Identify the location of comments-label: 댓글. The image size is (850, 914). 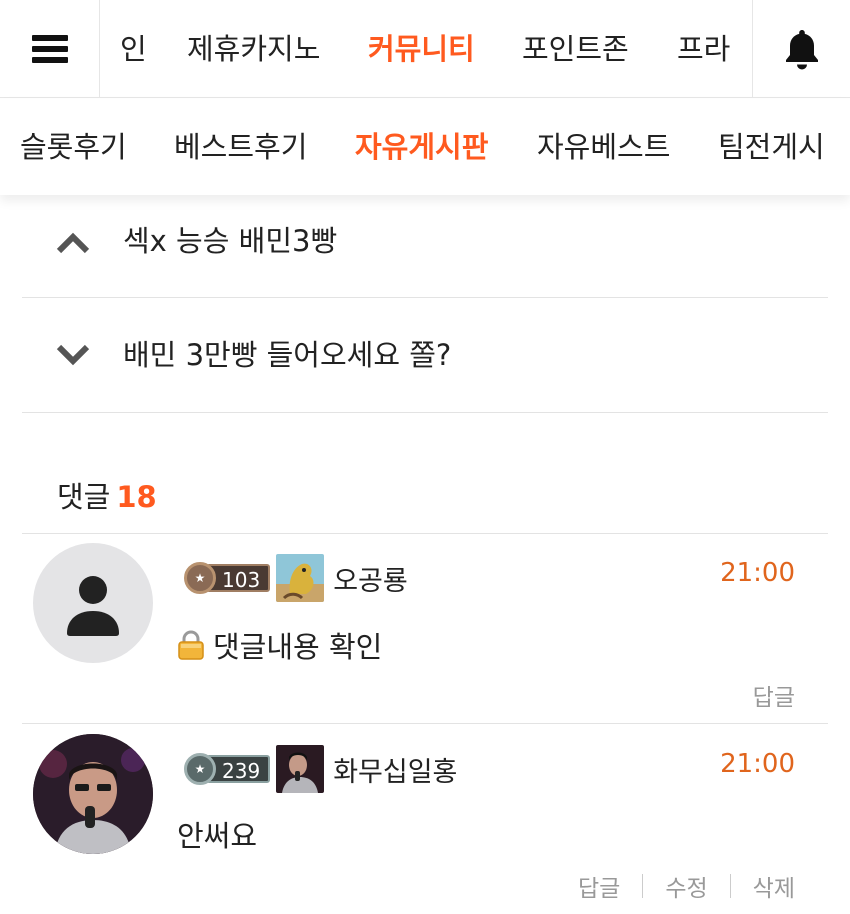
(84, 497).